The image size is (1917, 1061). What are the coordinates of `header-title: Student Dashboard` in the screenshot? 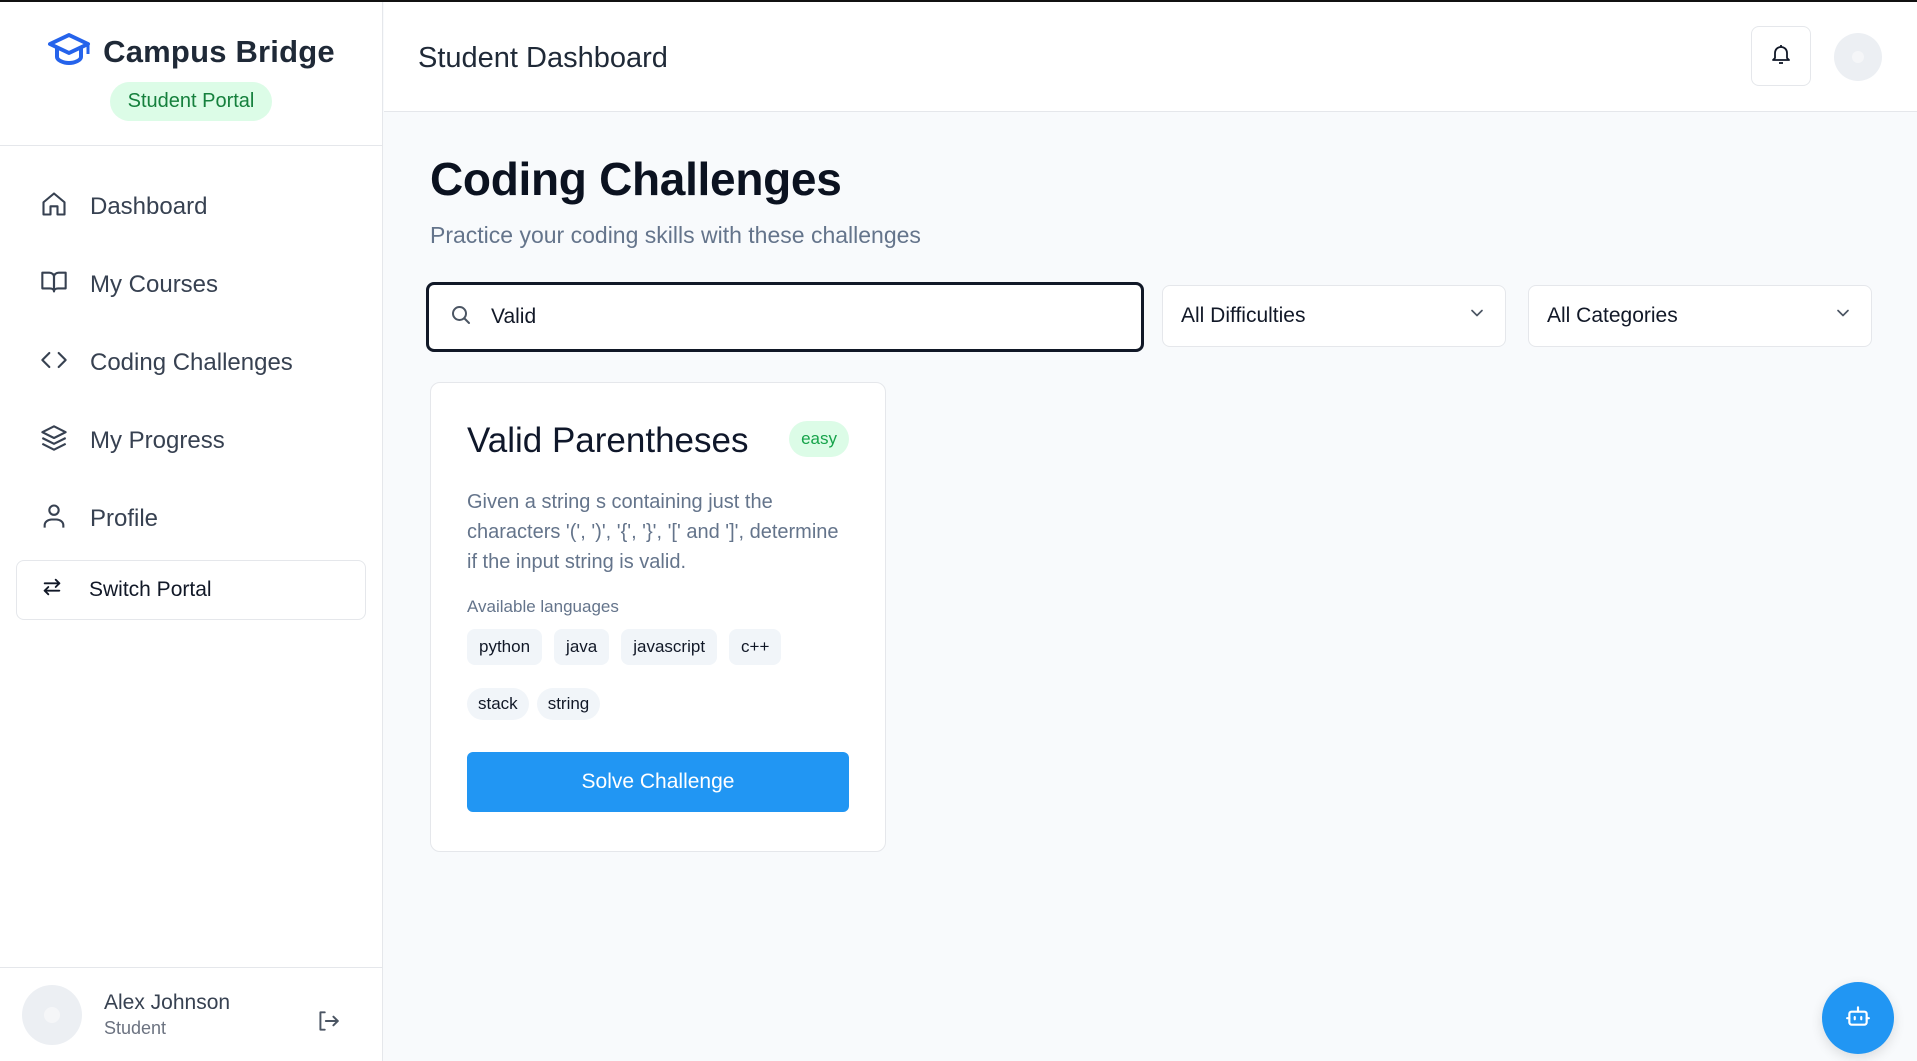 It's located at (543, 58).